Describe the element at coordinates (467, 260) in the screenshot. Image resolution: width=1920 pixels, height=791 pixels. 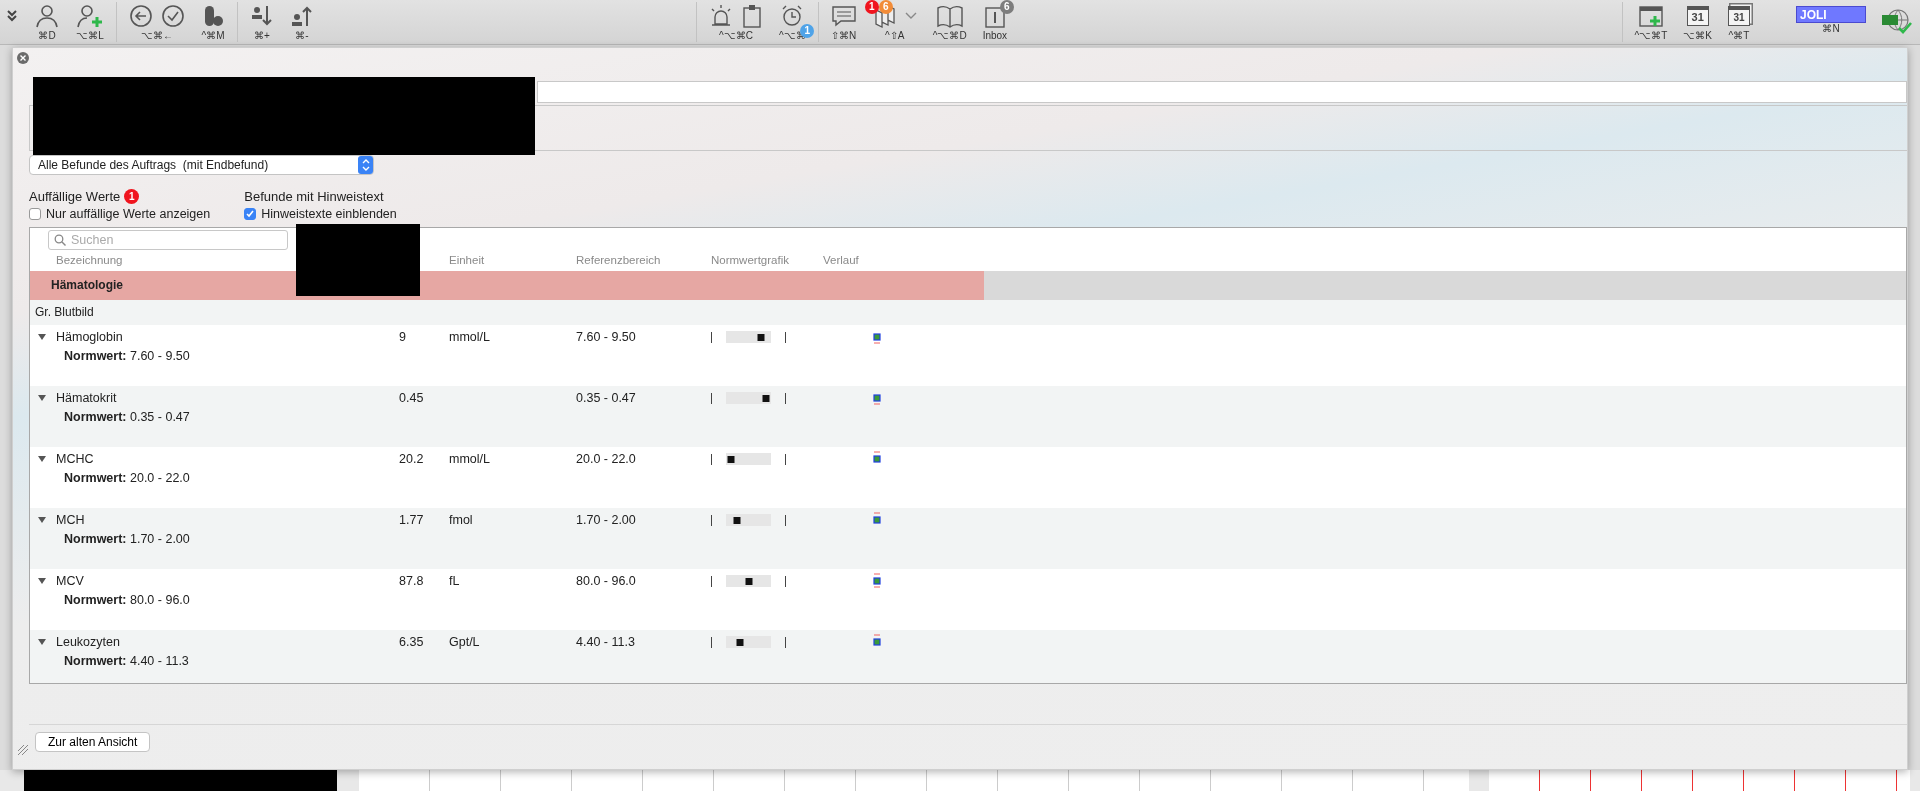
I see `column-header: Einheit` at that location.